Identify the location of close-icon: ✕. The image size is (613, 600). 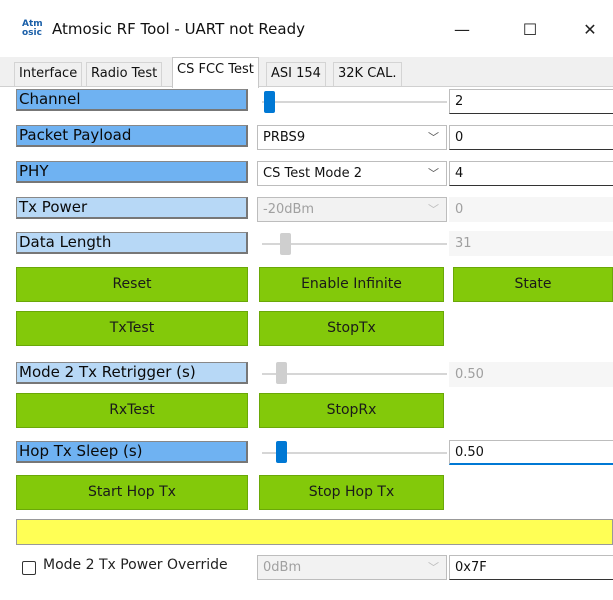
(590, 30).